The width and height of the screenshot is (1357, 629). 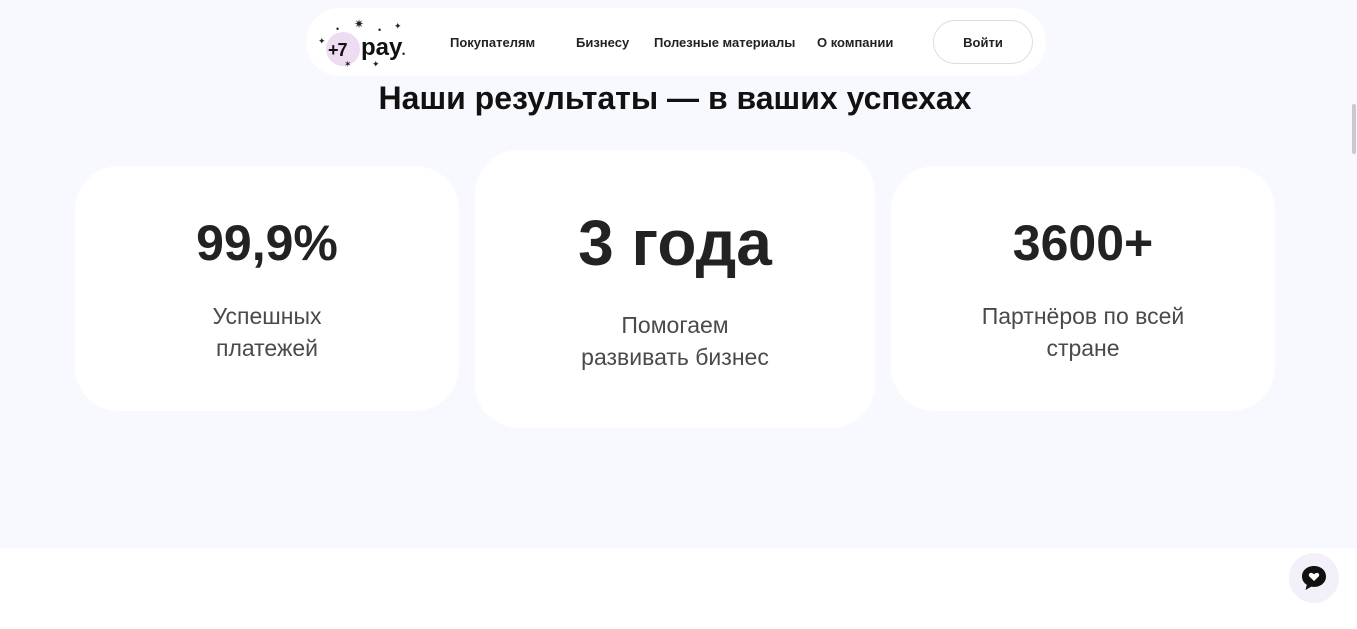 I want to click on nav-link-buyers: Покупателям, so click(x=492, y=42).